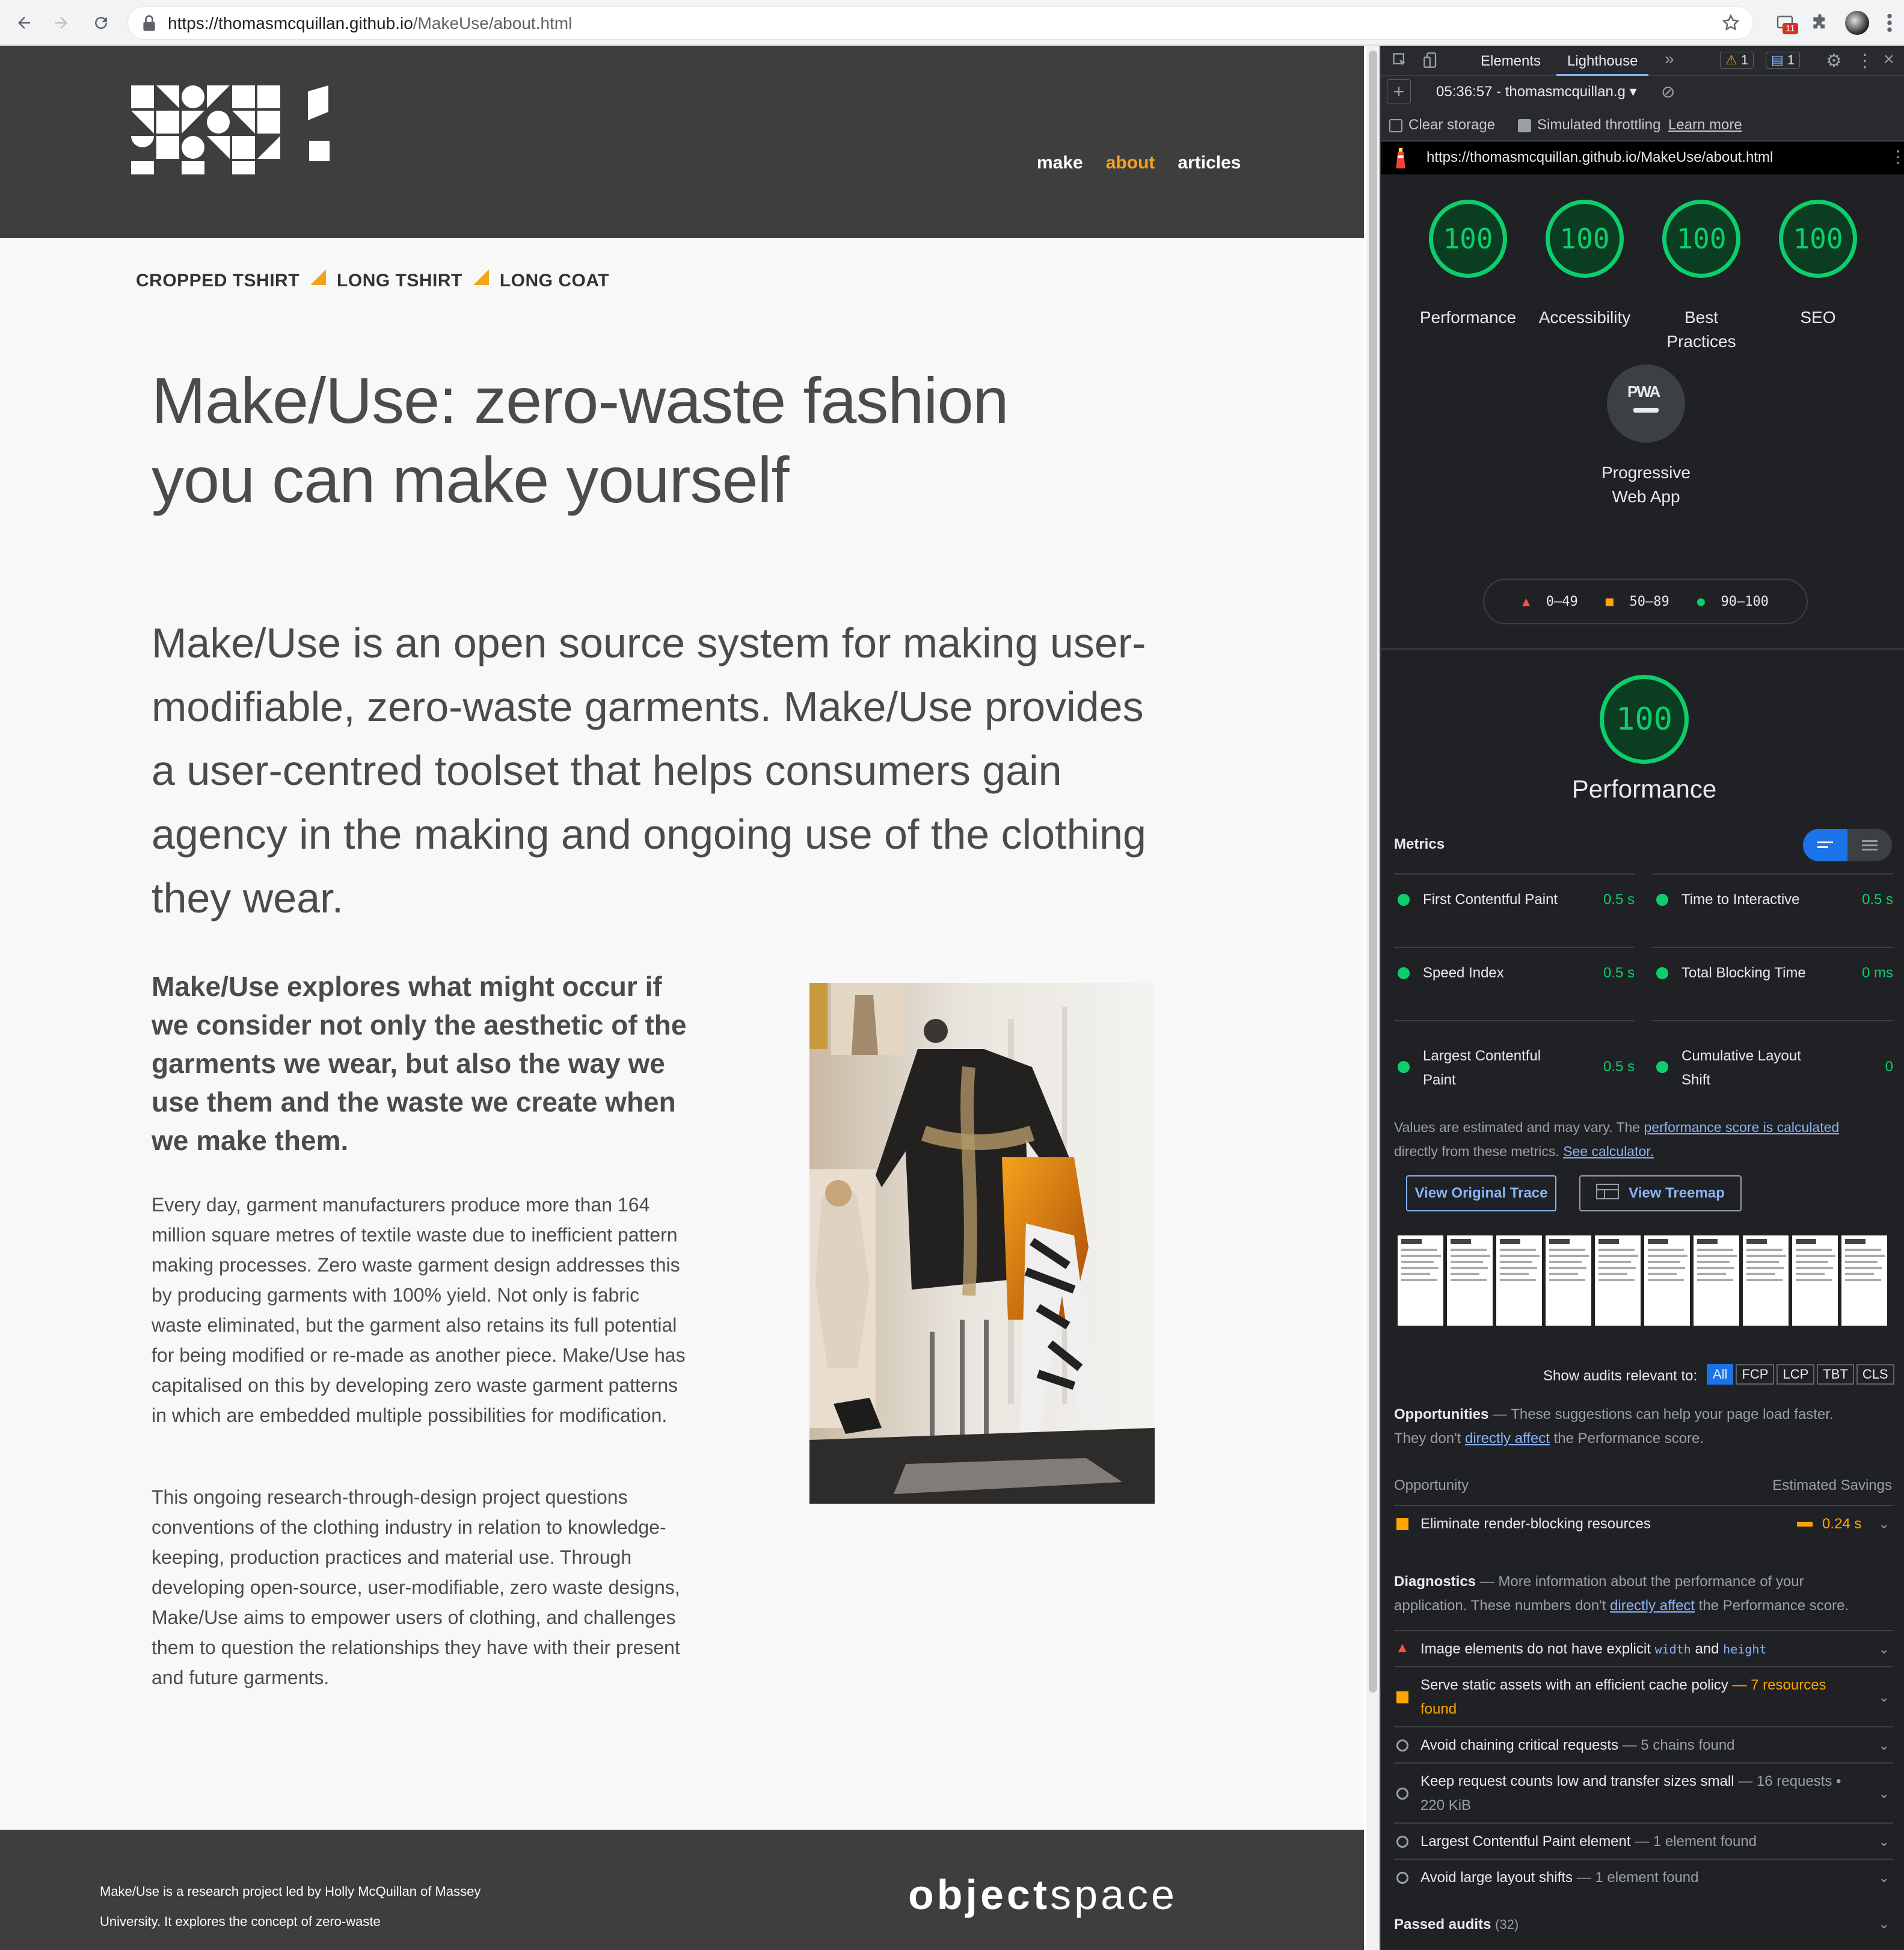 The image size is (1904, 1950). I want to click on filter-all: All, so click(1721, 1374).